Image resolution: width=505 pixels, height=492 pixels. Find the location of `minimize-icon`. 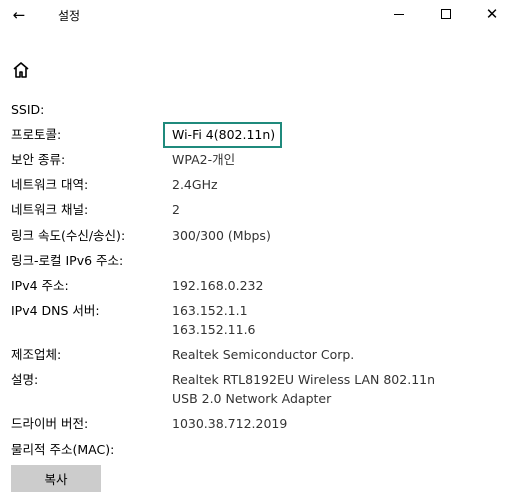

minimize-icon is located at coordinates (399, 14).